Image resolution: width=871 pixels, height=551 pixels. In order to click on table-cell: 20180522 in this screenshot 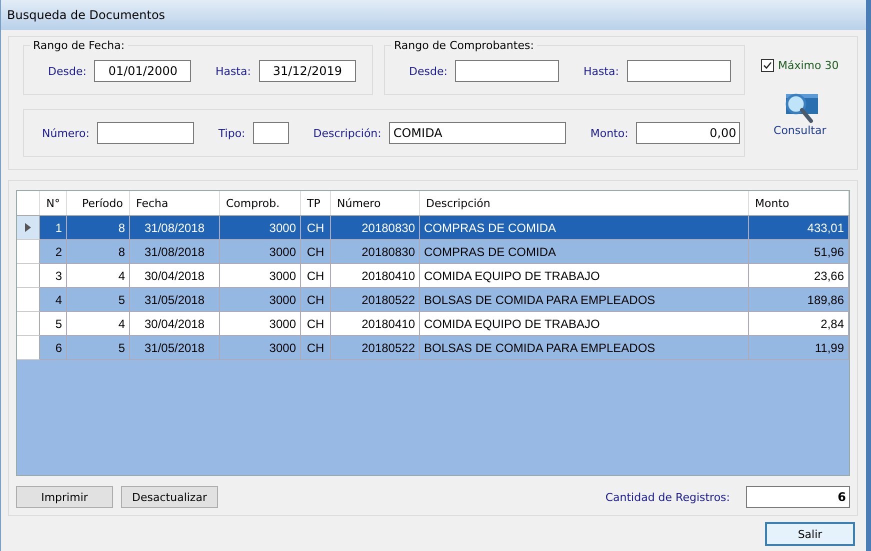, I will do `click(375, 348)`.